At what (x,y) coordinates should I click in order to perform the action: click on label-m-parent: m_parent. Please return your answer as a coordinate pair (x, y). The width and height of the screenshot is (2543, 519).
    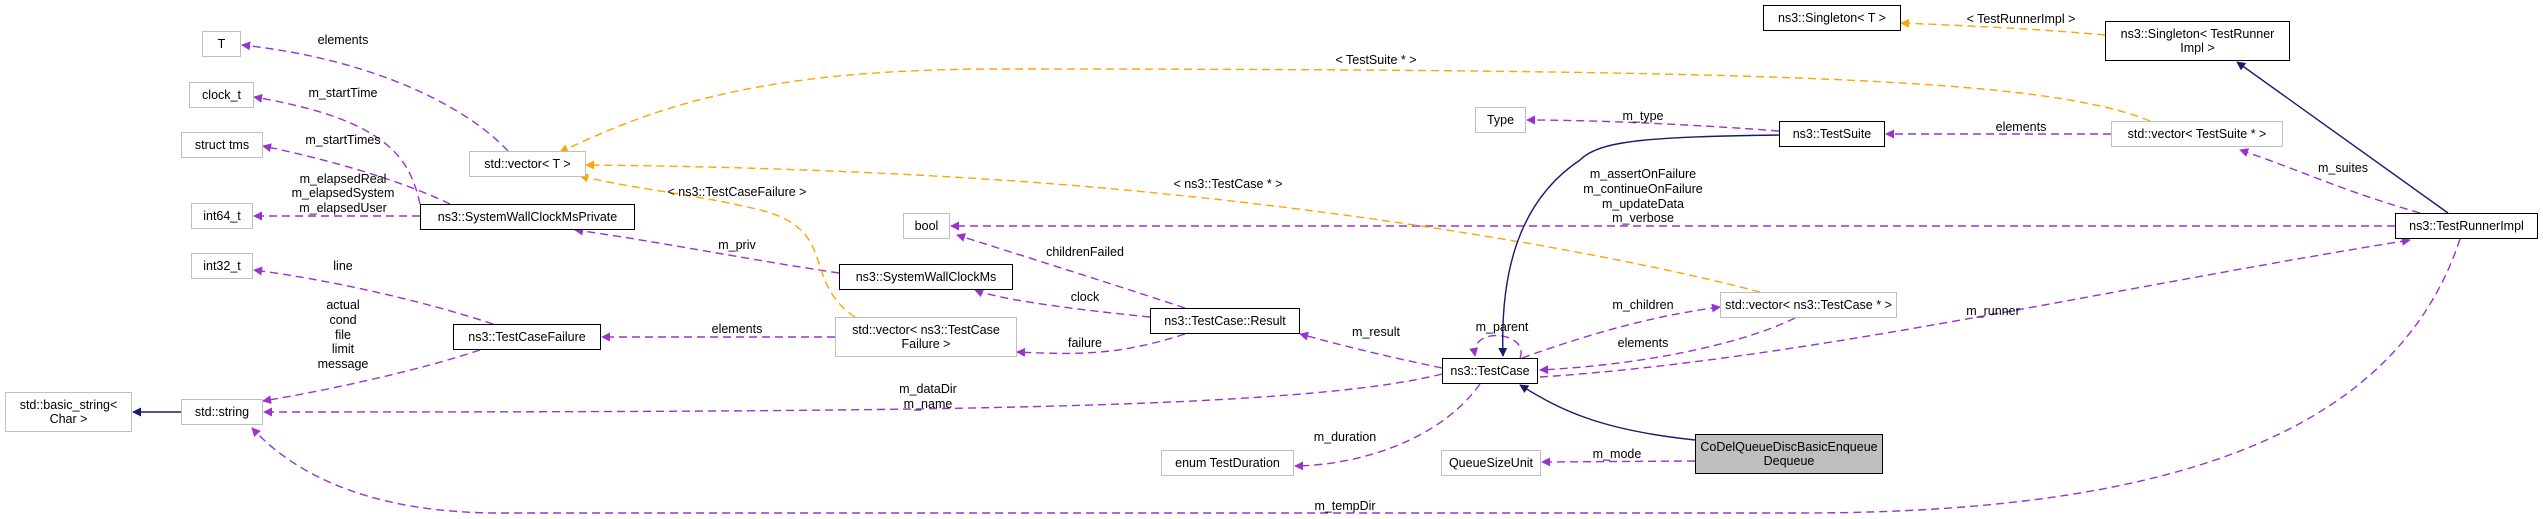
    Looking at the image, I should click on (1502, 327).